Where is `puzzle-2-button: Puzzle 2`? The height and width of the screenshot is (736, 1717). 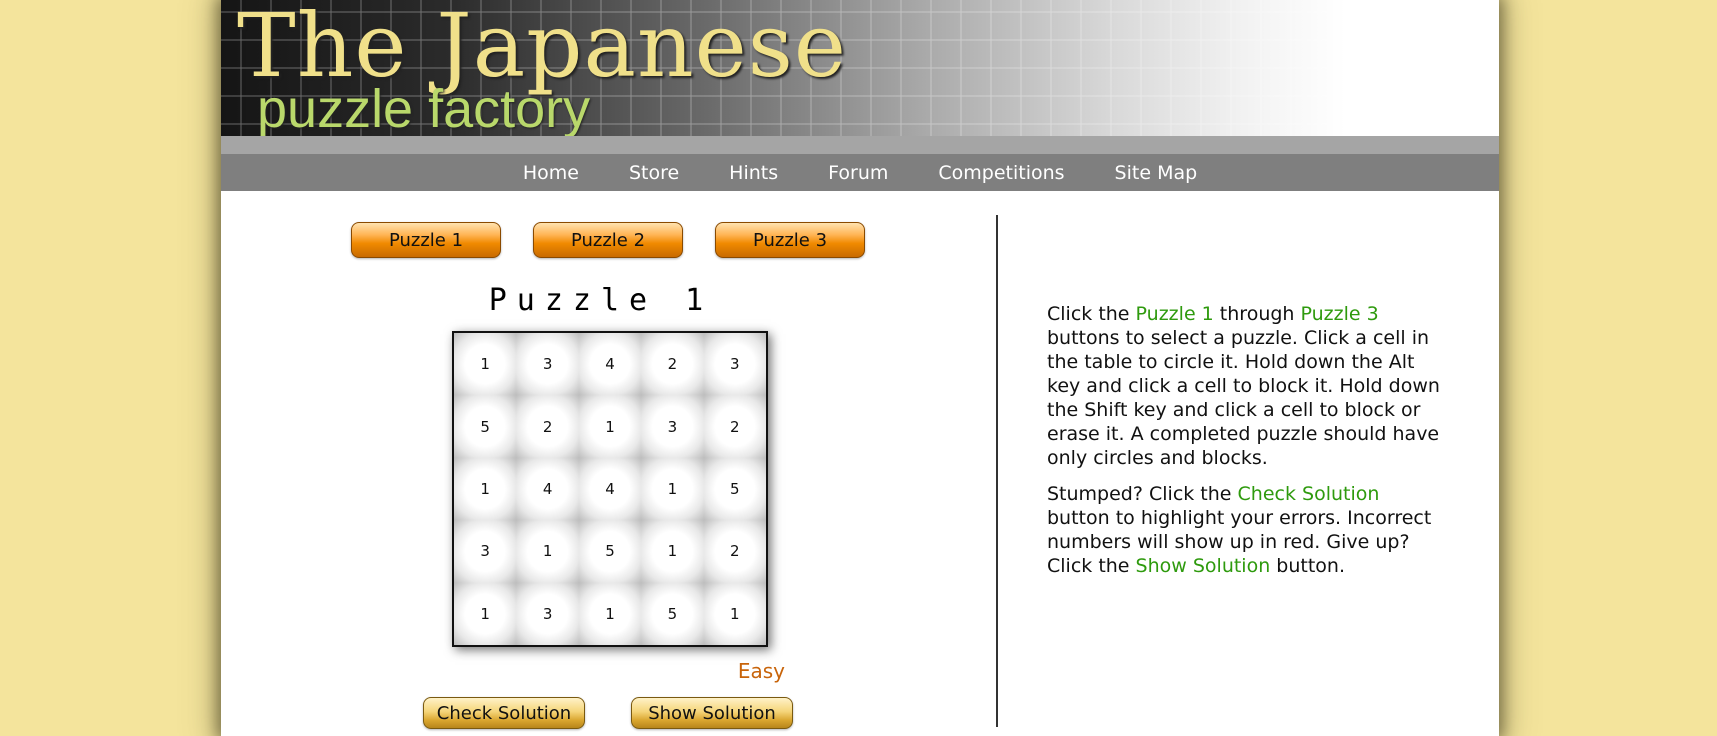 puzzle-2-button: Puzzle 2 is located at coordinates (608, 240).